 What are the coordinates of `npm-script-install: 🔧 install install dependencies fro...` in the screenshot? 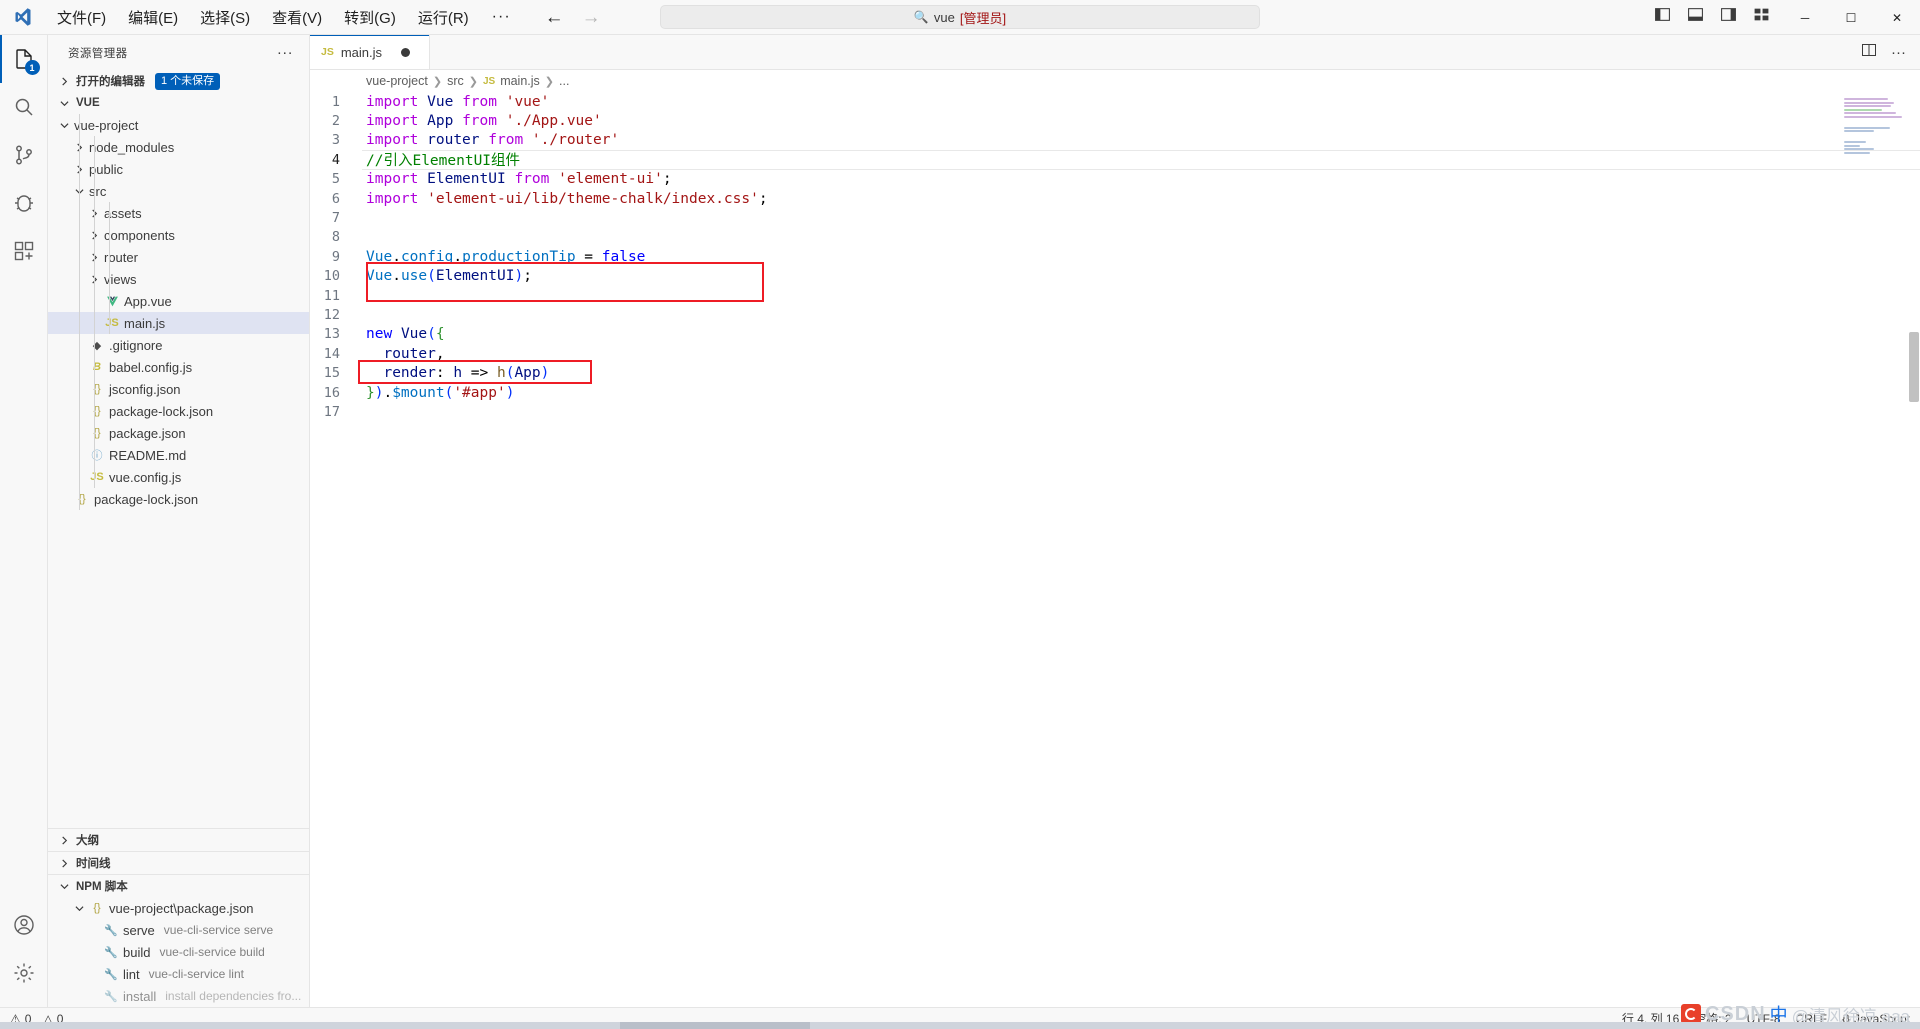 It's located at (178, 996).